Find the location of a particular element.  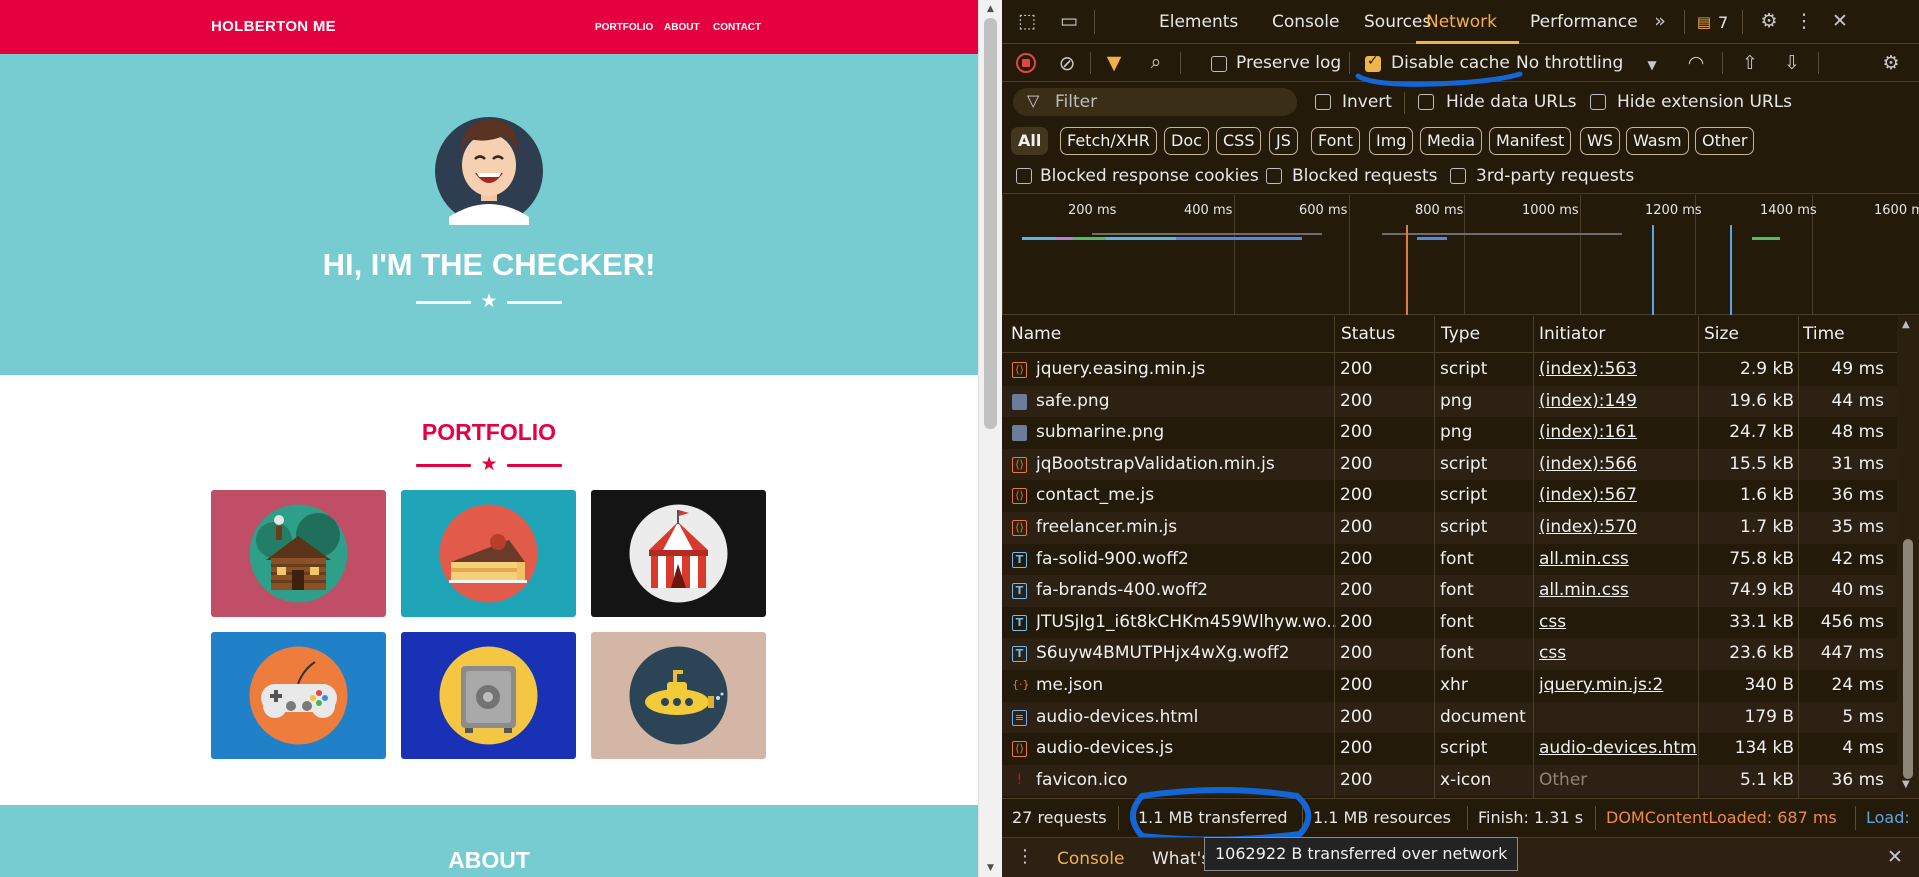

blocked-requests-checkbox is located at coordinates (1274, 176).